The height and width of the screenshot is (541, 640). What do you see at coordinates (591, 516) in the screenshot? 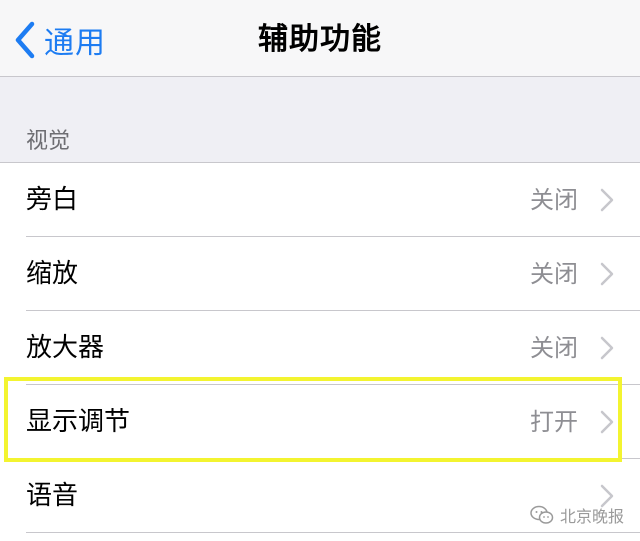
I see `watermark-text: 北京晚报` at bounding box center [591, 516].